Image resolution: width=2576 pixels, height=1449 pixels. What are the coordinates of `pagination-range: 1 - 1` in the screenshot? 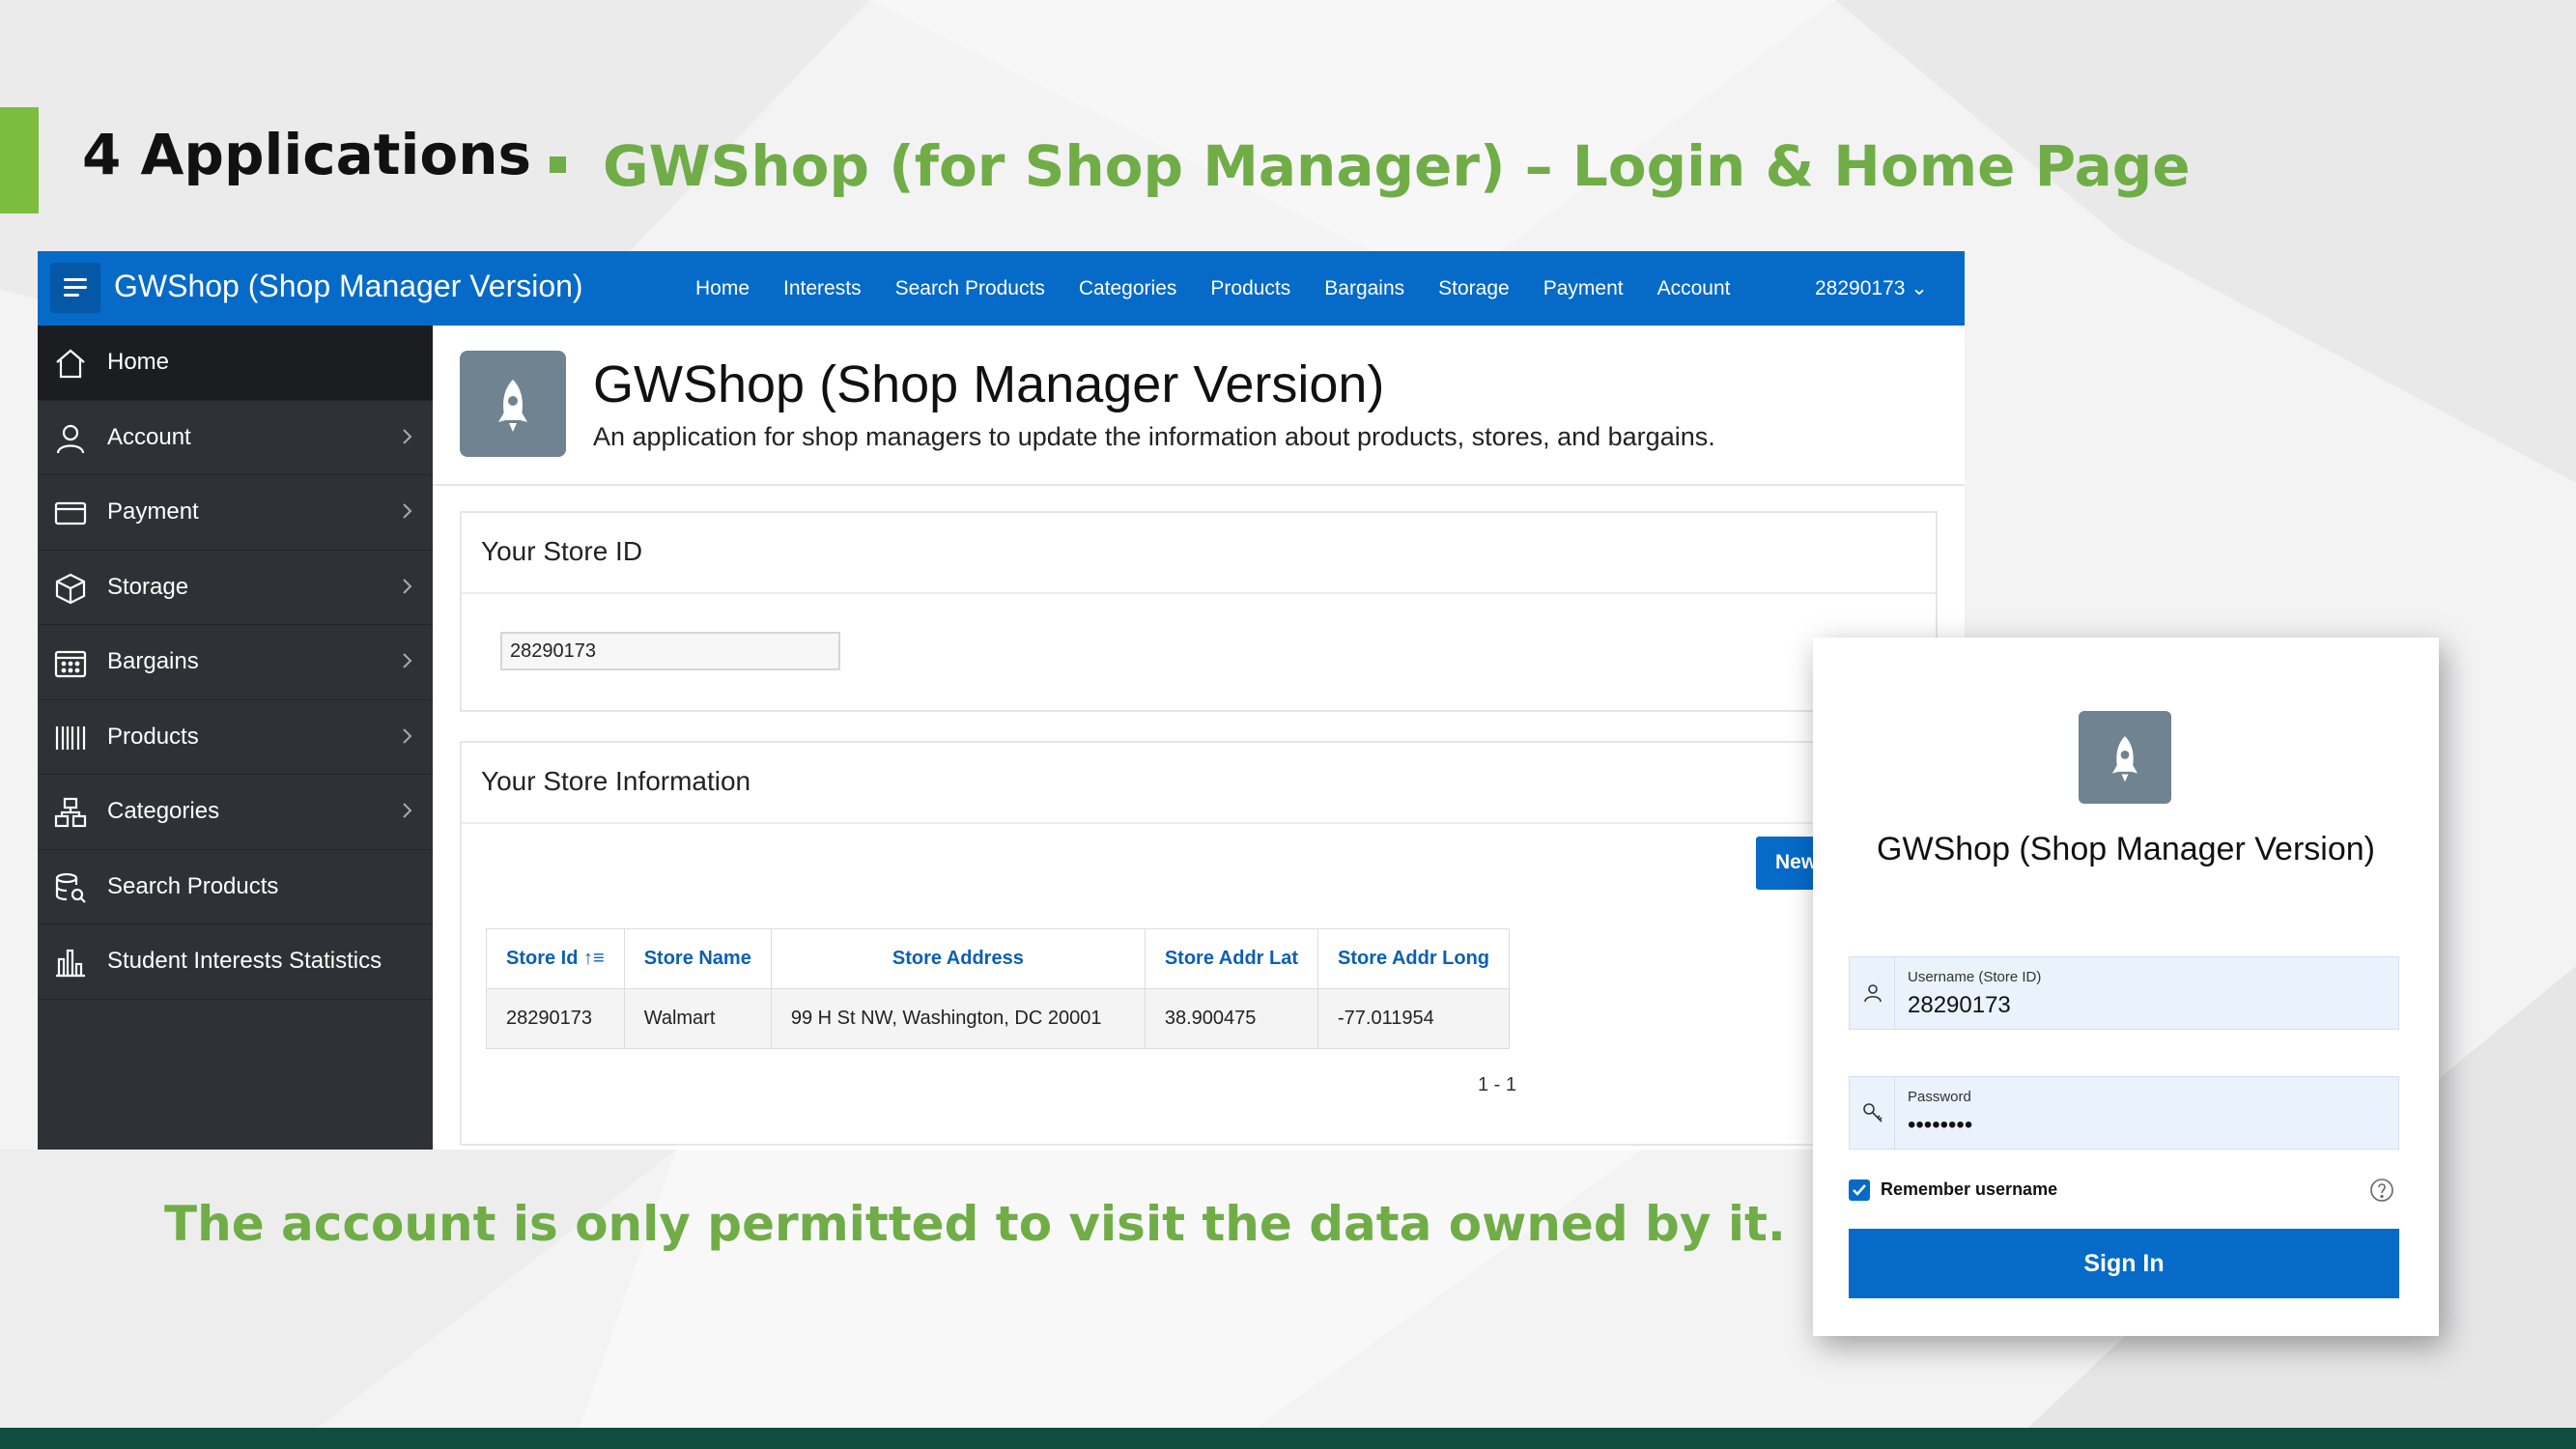 It's located at (1497, 1084).